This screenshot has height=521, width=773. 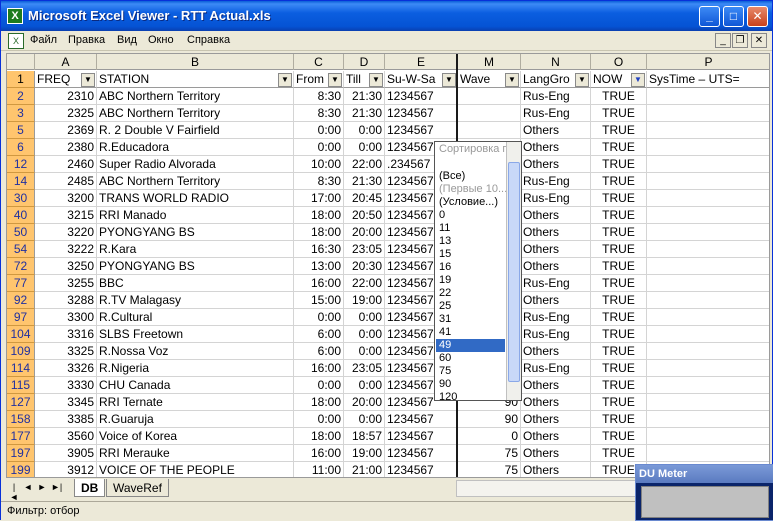 What do you see at coordinates (445, 384) in the screenshot?
I see `filter-option: 90` at bounding box center [445, 384].